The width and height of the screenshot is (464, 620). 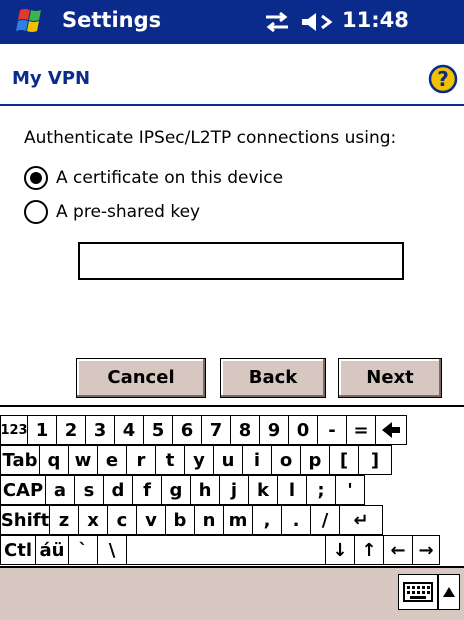 I want to click on windows-start-icon, so click(x=31, y=22).